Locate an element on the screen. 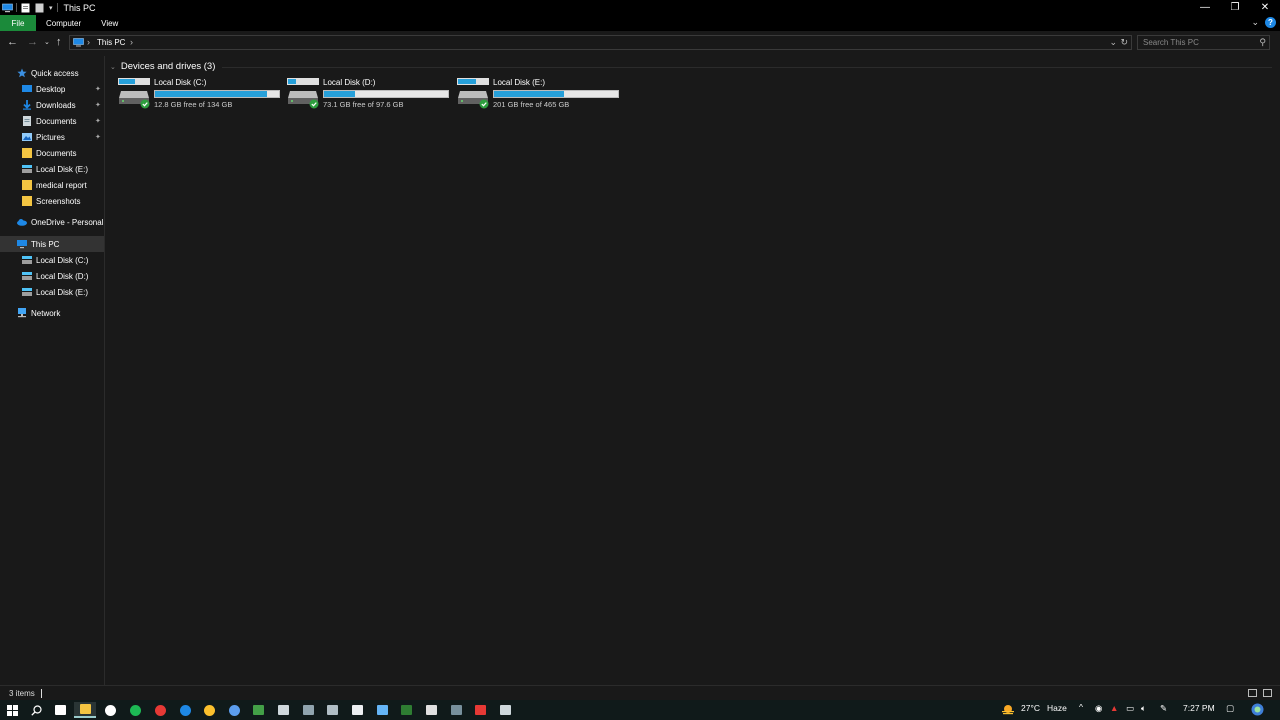 The height and width of the screenshot is (720, 1280). nav-item-documents: Documents is located at coordinates (49, 121).